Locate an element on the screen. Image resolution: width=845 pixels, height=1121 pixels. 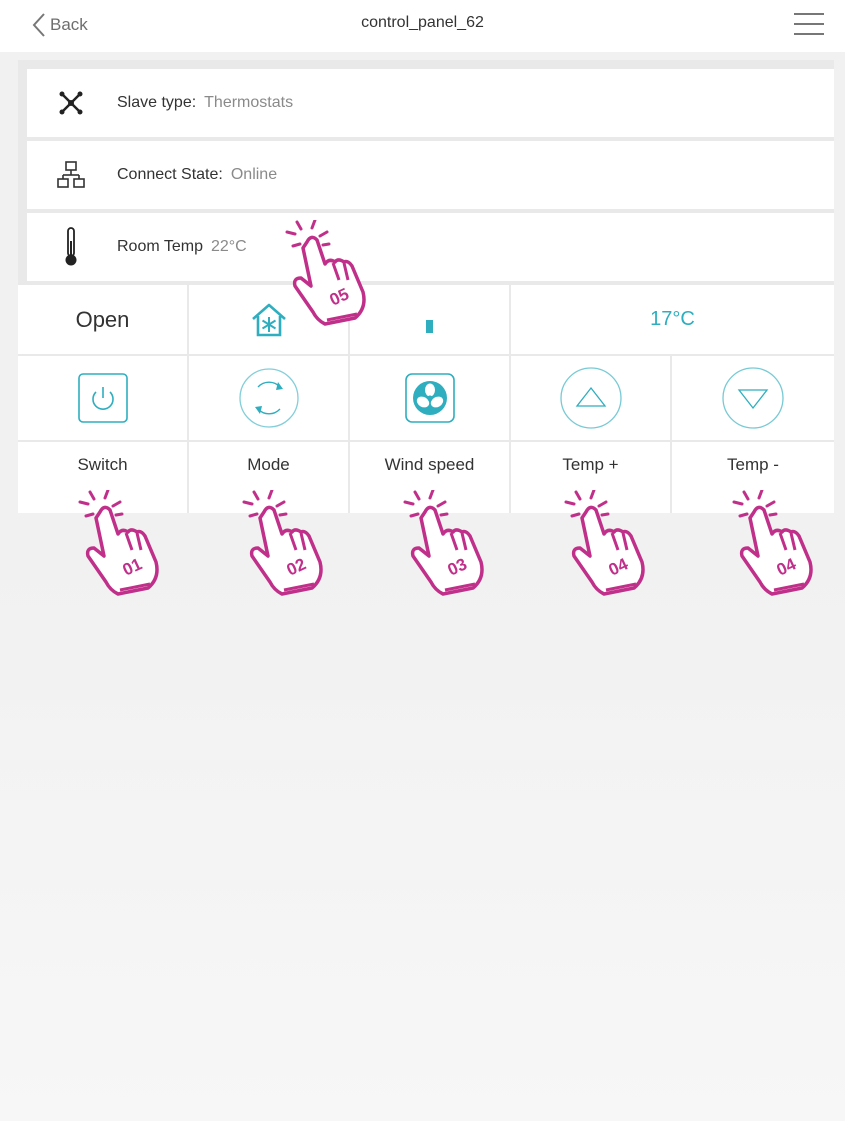
triangle-down-icon is located at coordinates (753, 398).